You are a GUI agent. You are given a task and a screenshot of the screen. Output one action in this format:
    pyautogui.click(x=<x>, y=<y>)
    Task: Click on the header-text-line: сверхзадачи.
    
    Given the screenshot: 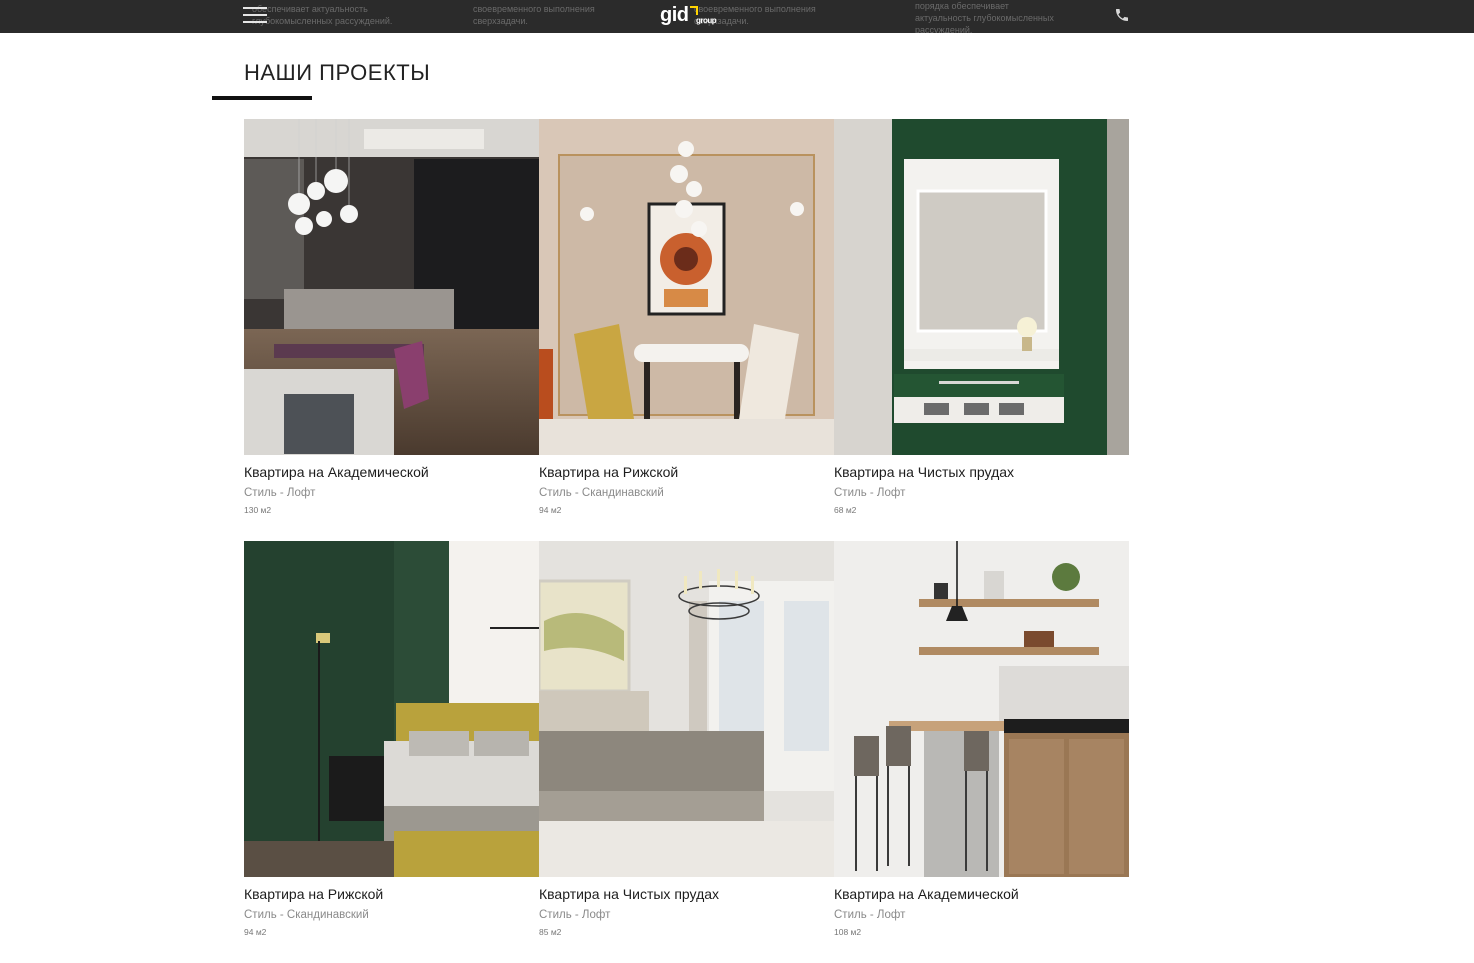 What is the action you would take?
    pyautogui.click(x=500, y=21)
    